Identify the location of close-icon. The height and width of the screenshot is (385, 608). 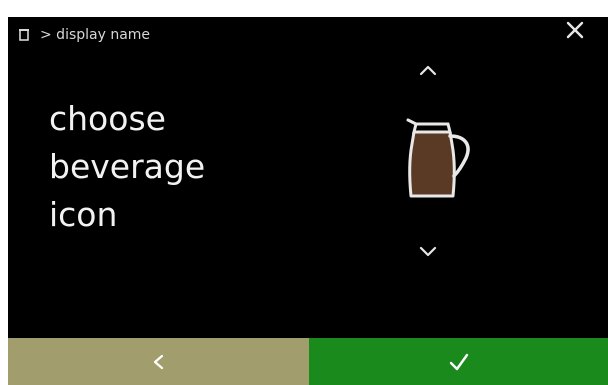
(575, 30).